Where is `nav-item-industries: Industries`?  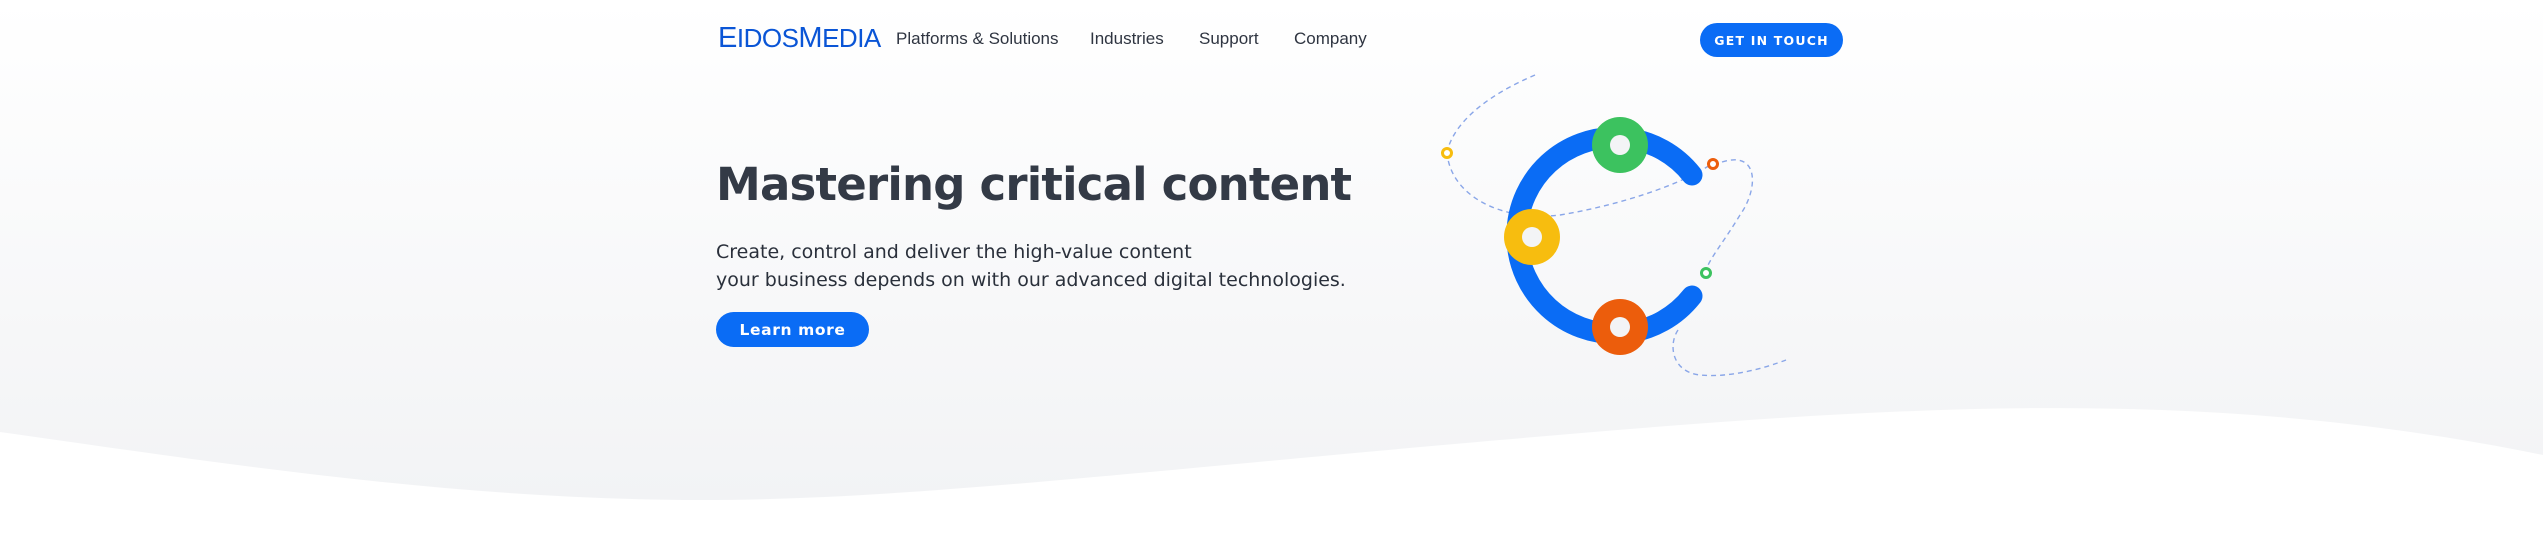 nav-item-industries: Industries is located at coordinates (1127, 39).